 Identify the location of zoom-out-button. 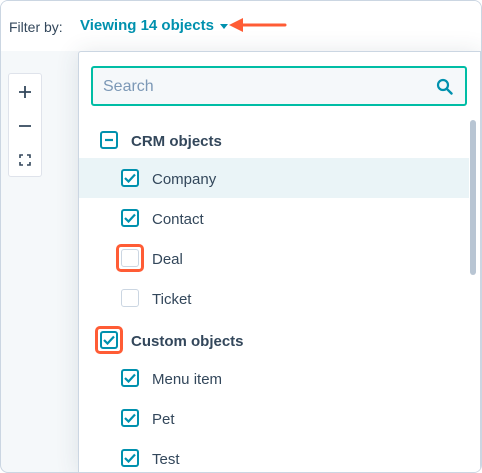
(25, 126).